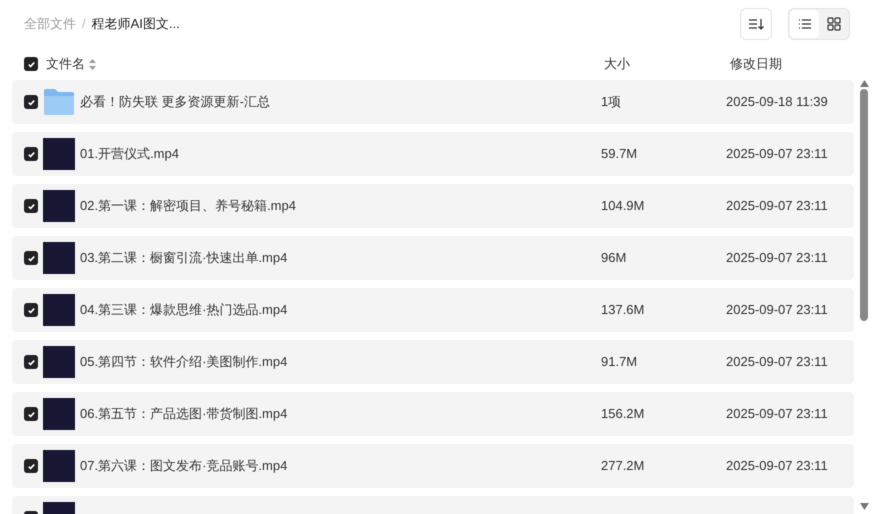  Describe the element at coordinates (433, 102) in the screenshot. I see `file-row: 必看！防失联 更多资源更新-汇总 1项 2025-09-18 11:39` at that location.